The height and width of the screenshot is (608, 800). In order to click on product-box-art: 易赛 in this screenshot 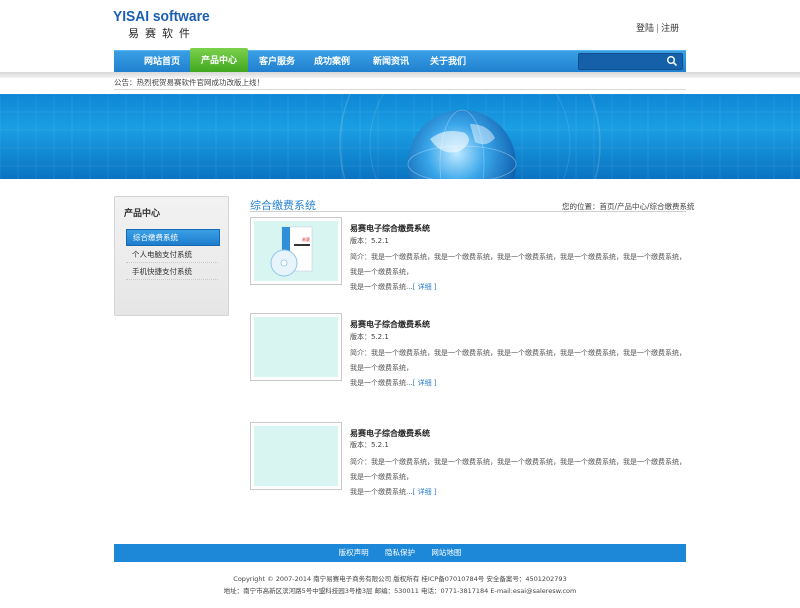, I will do `click(296, 251)`.